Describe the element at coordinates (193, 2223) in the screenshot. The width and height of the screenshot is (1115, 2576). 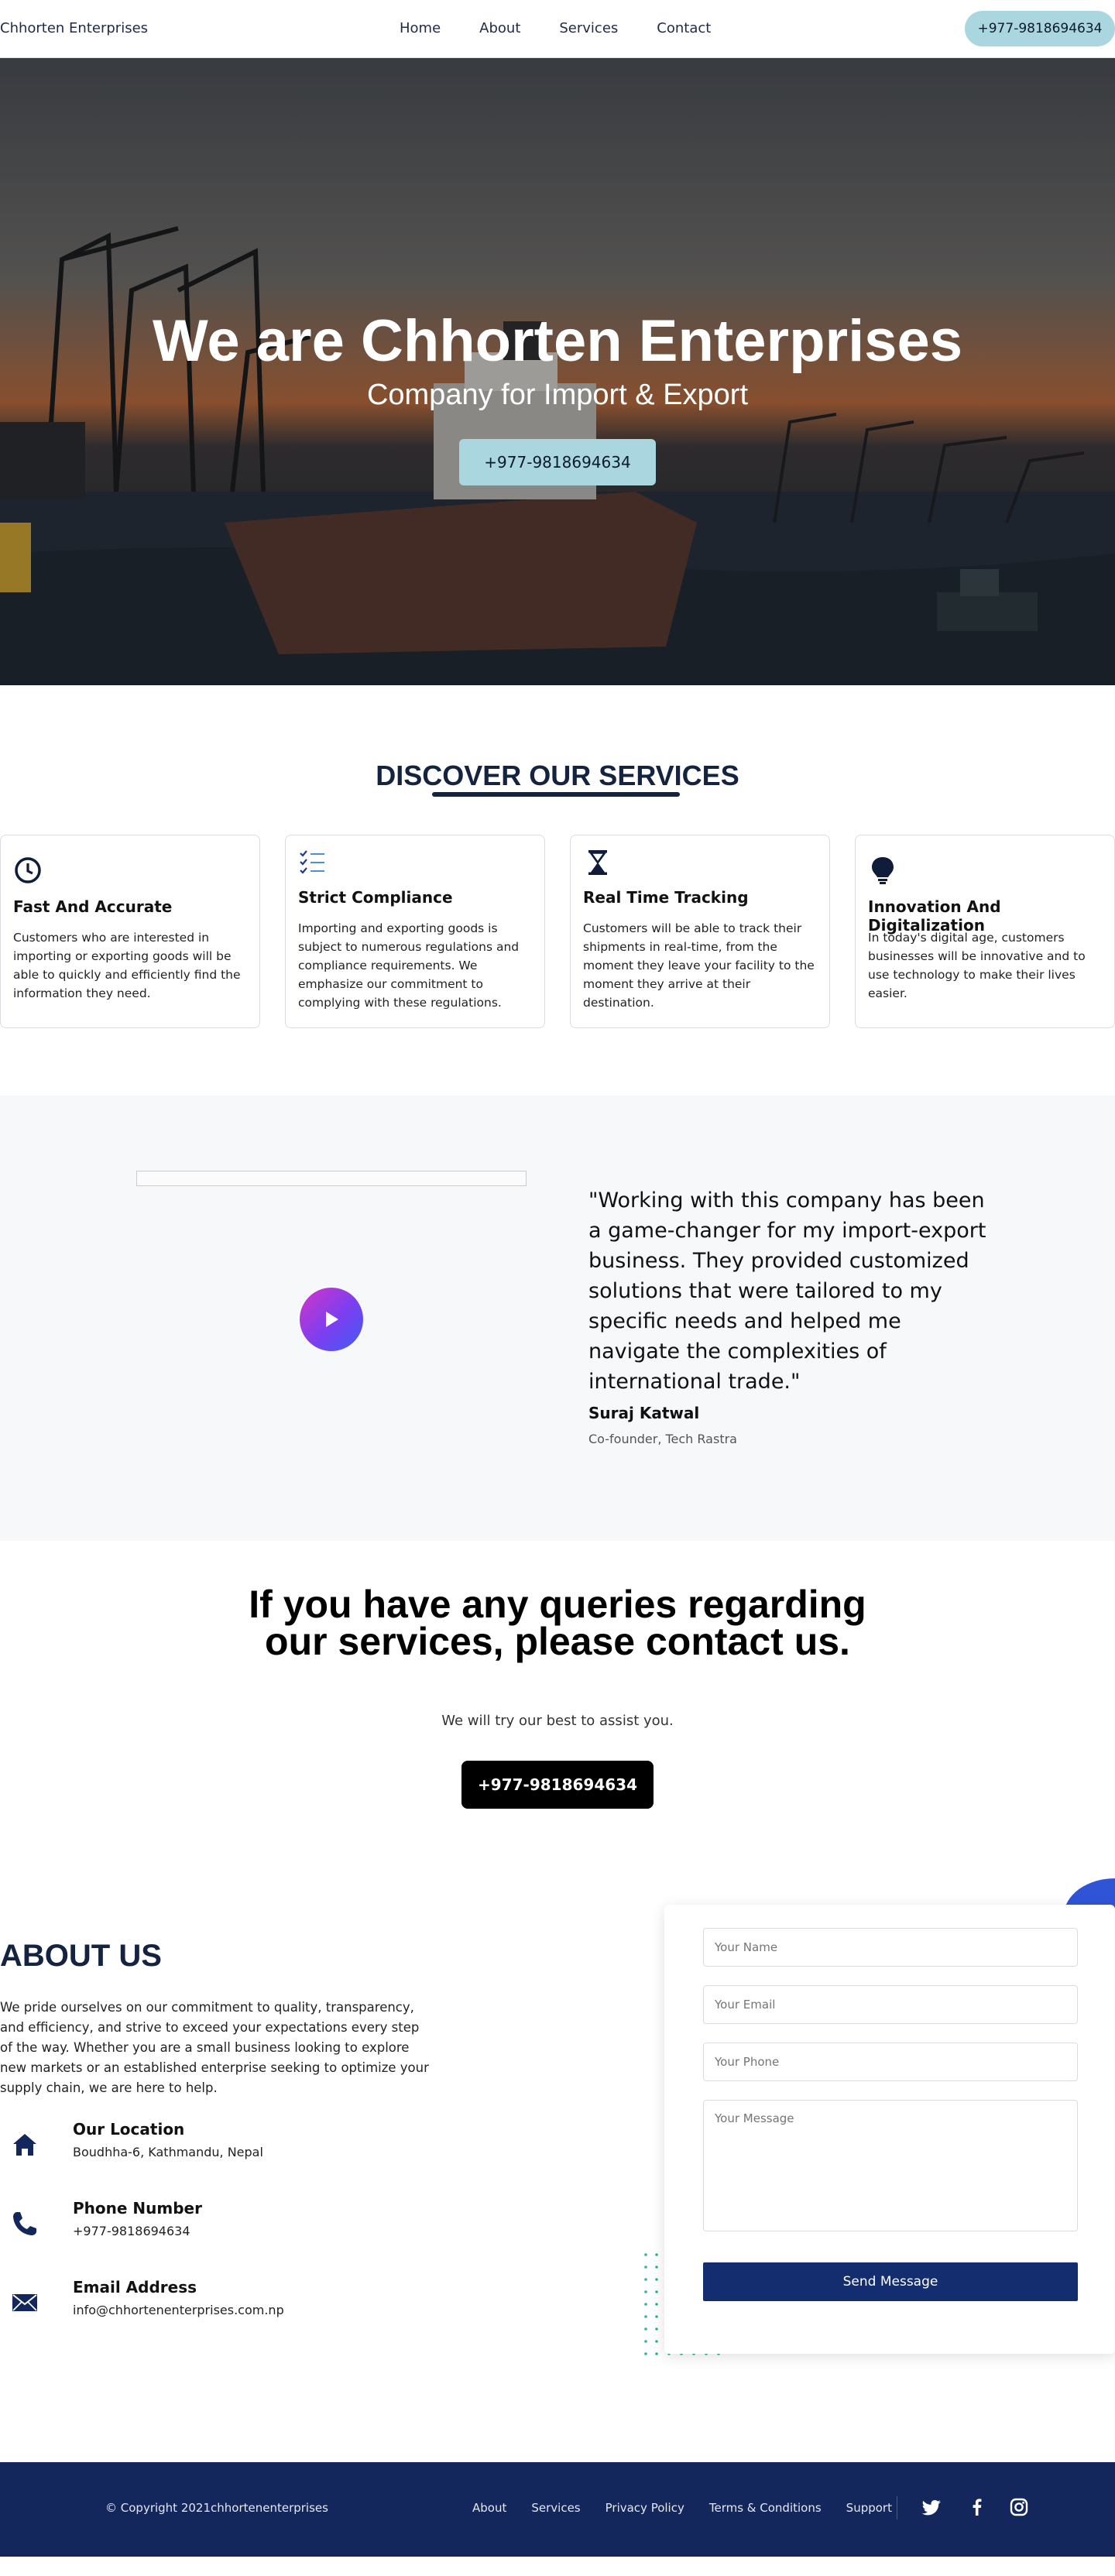
I see `phone-info: Phone Number +977-9818694634` at that location.